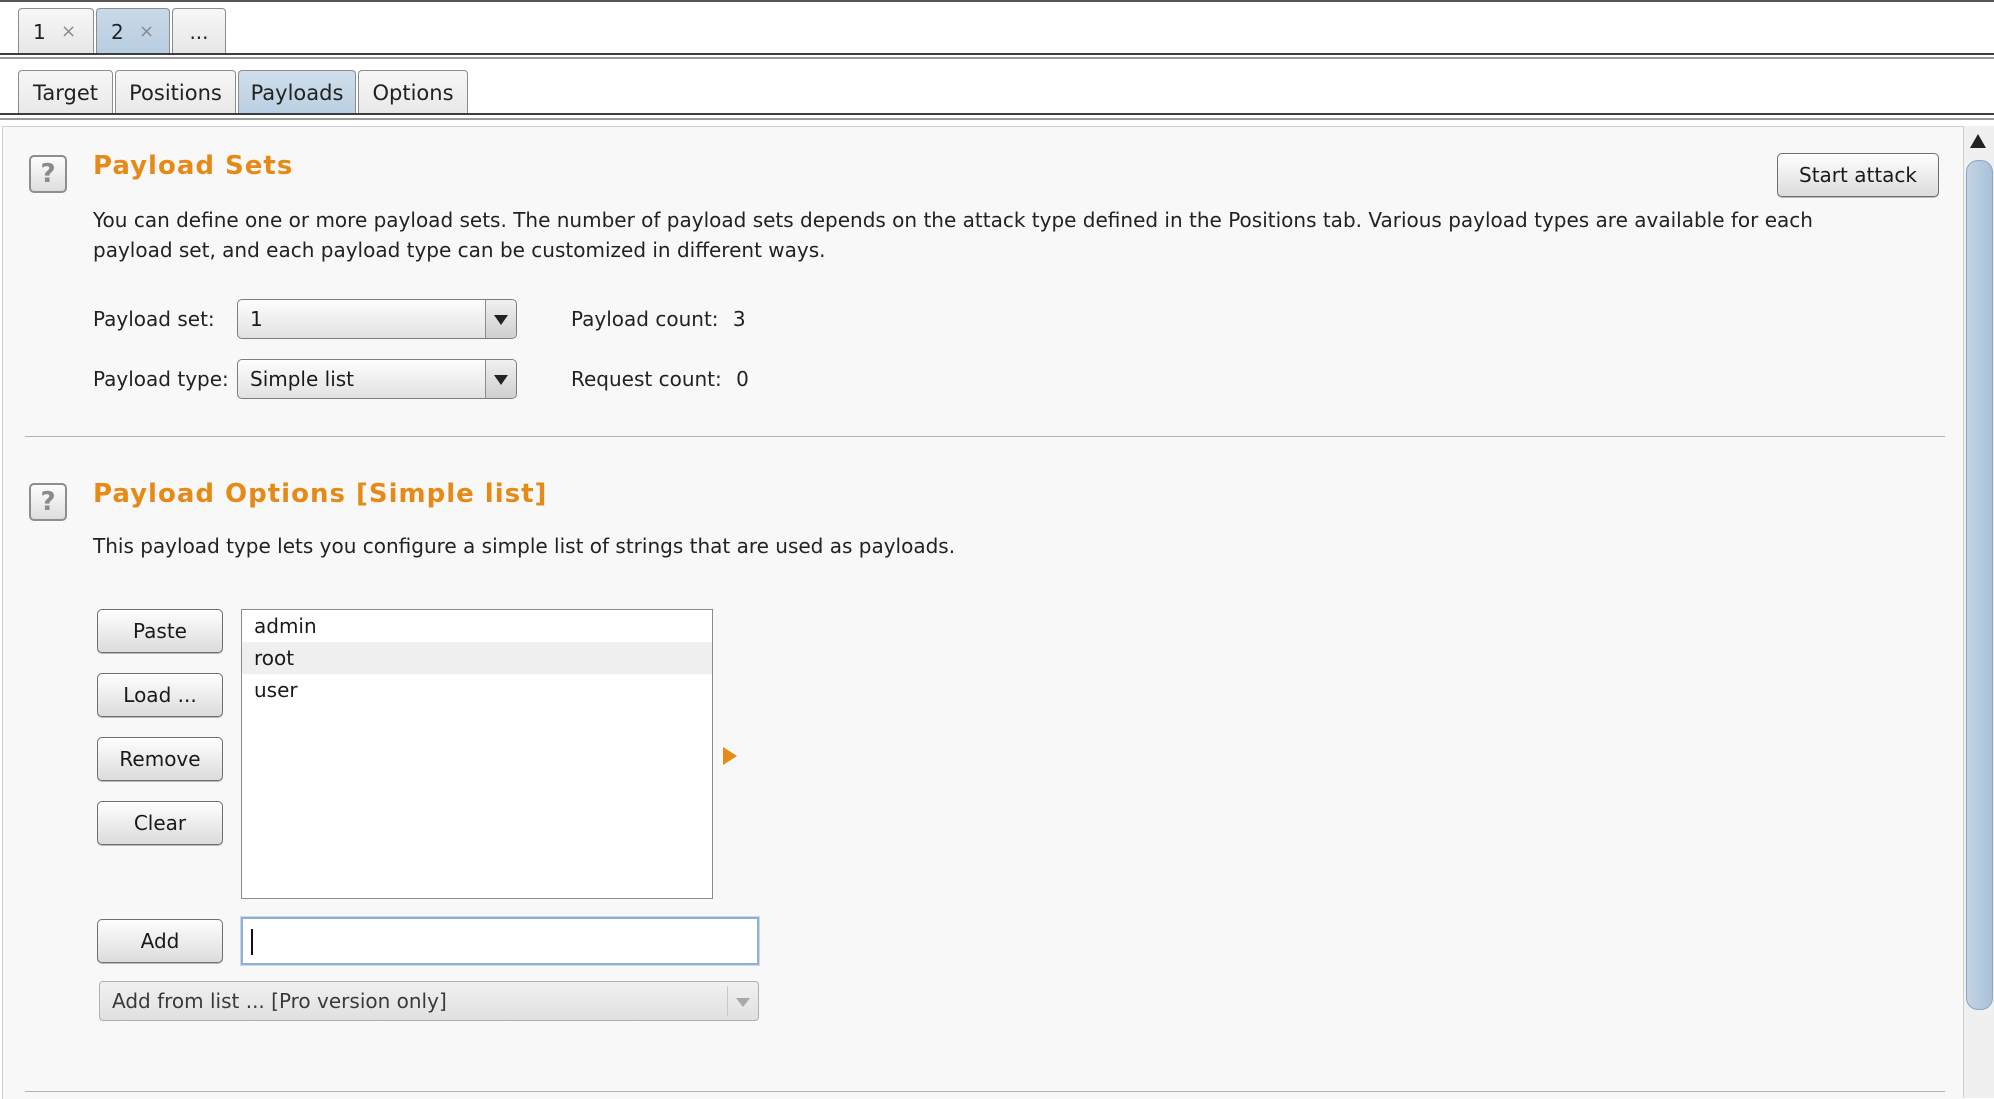  Describe the element at coordinates (133, 31) in the screenshot. I see `request-tab-2: 2 ×` at that location.